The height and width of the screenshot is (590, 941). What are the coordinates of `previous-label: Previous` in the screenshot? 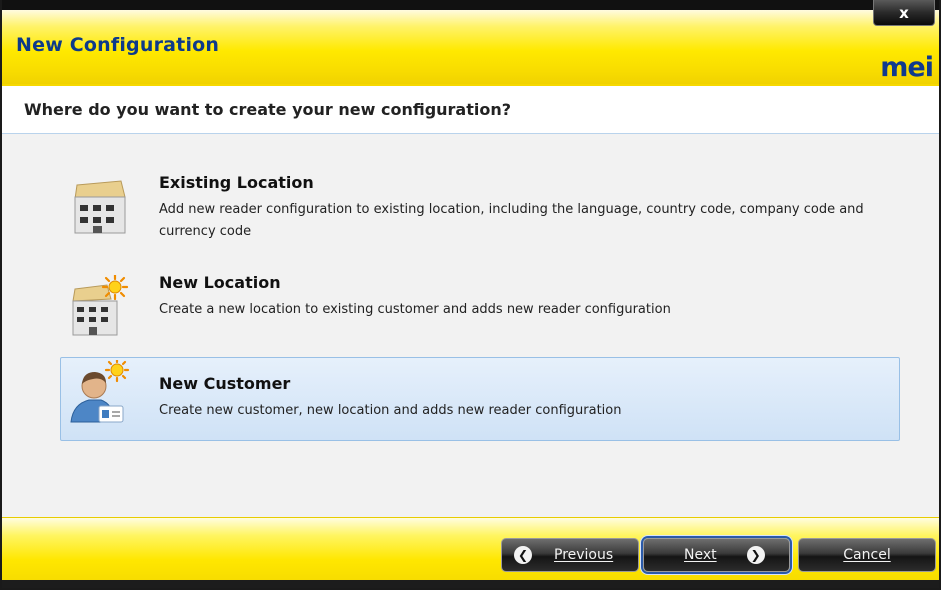 It's located at (584, 555).